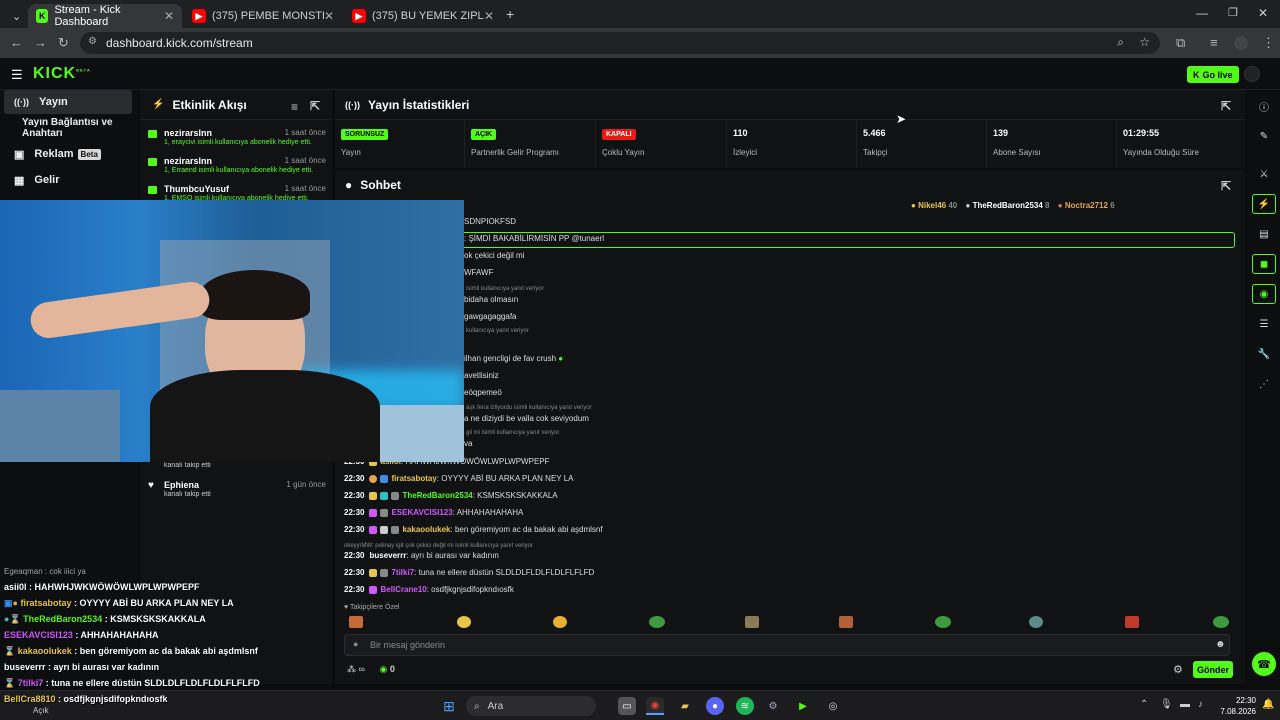 The width and height of the screenshot is (1280, 720). Describe the element at coordinates (1200, 704) in the screenshot. I see `volume-icon: ♪` at that location.